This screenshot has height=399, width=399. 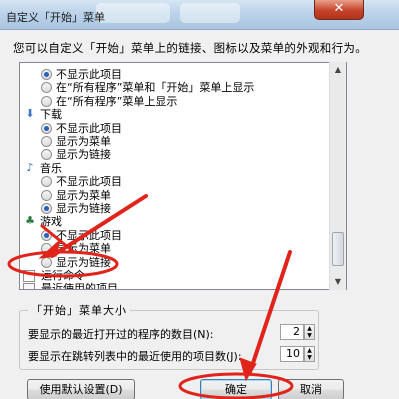 I want to click on scroll-down-arrow-icon: ▼, so click(x=338, y=282).